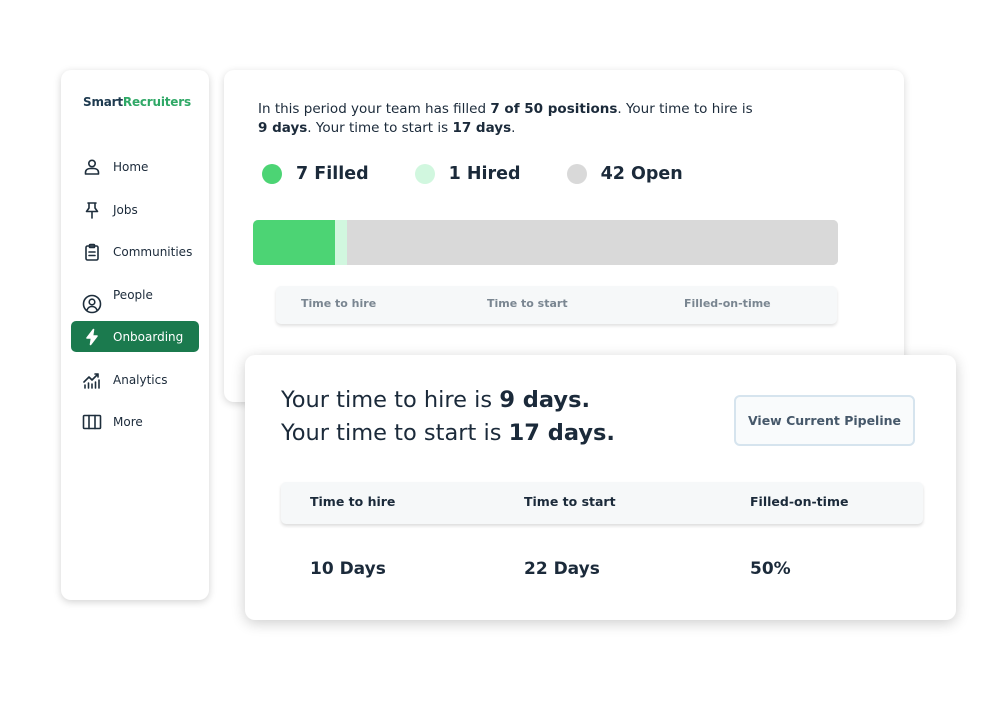 The height and width of the screenshot is (722, 1000). Describe the element at coordinates (92, 380) in the screenshot. I see `analytics-icon` at that location.